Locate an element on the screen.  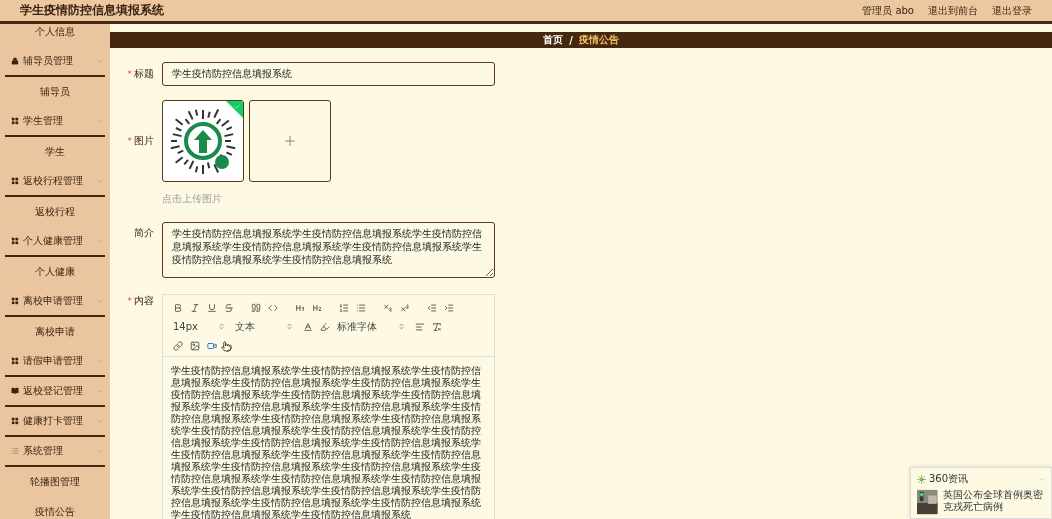
upload-button is located at coordinates (290, 141).